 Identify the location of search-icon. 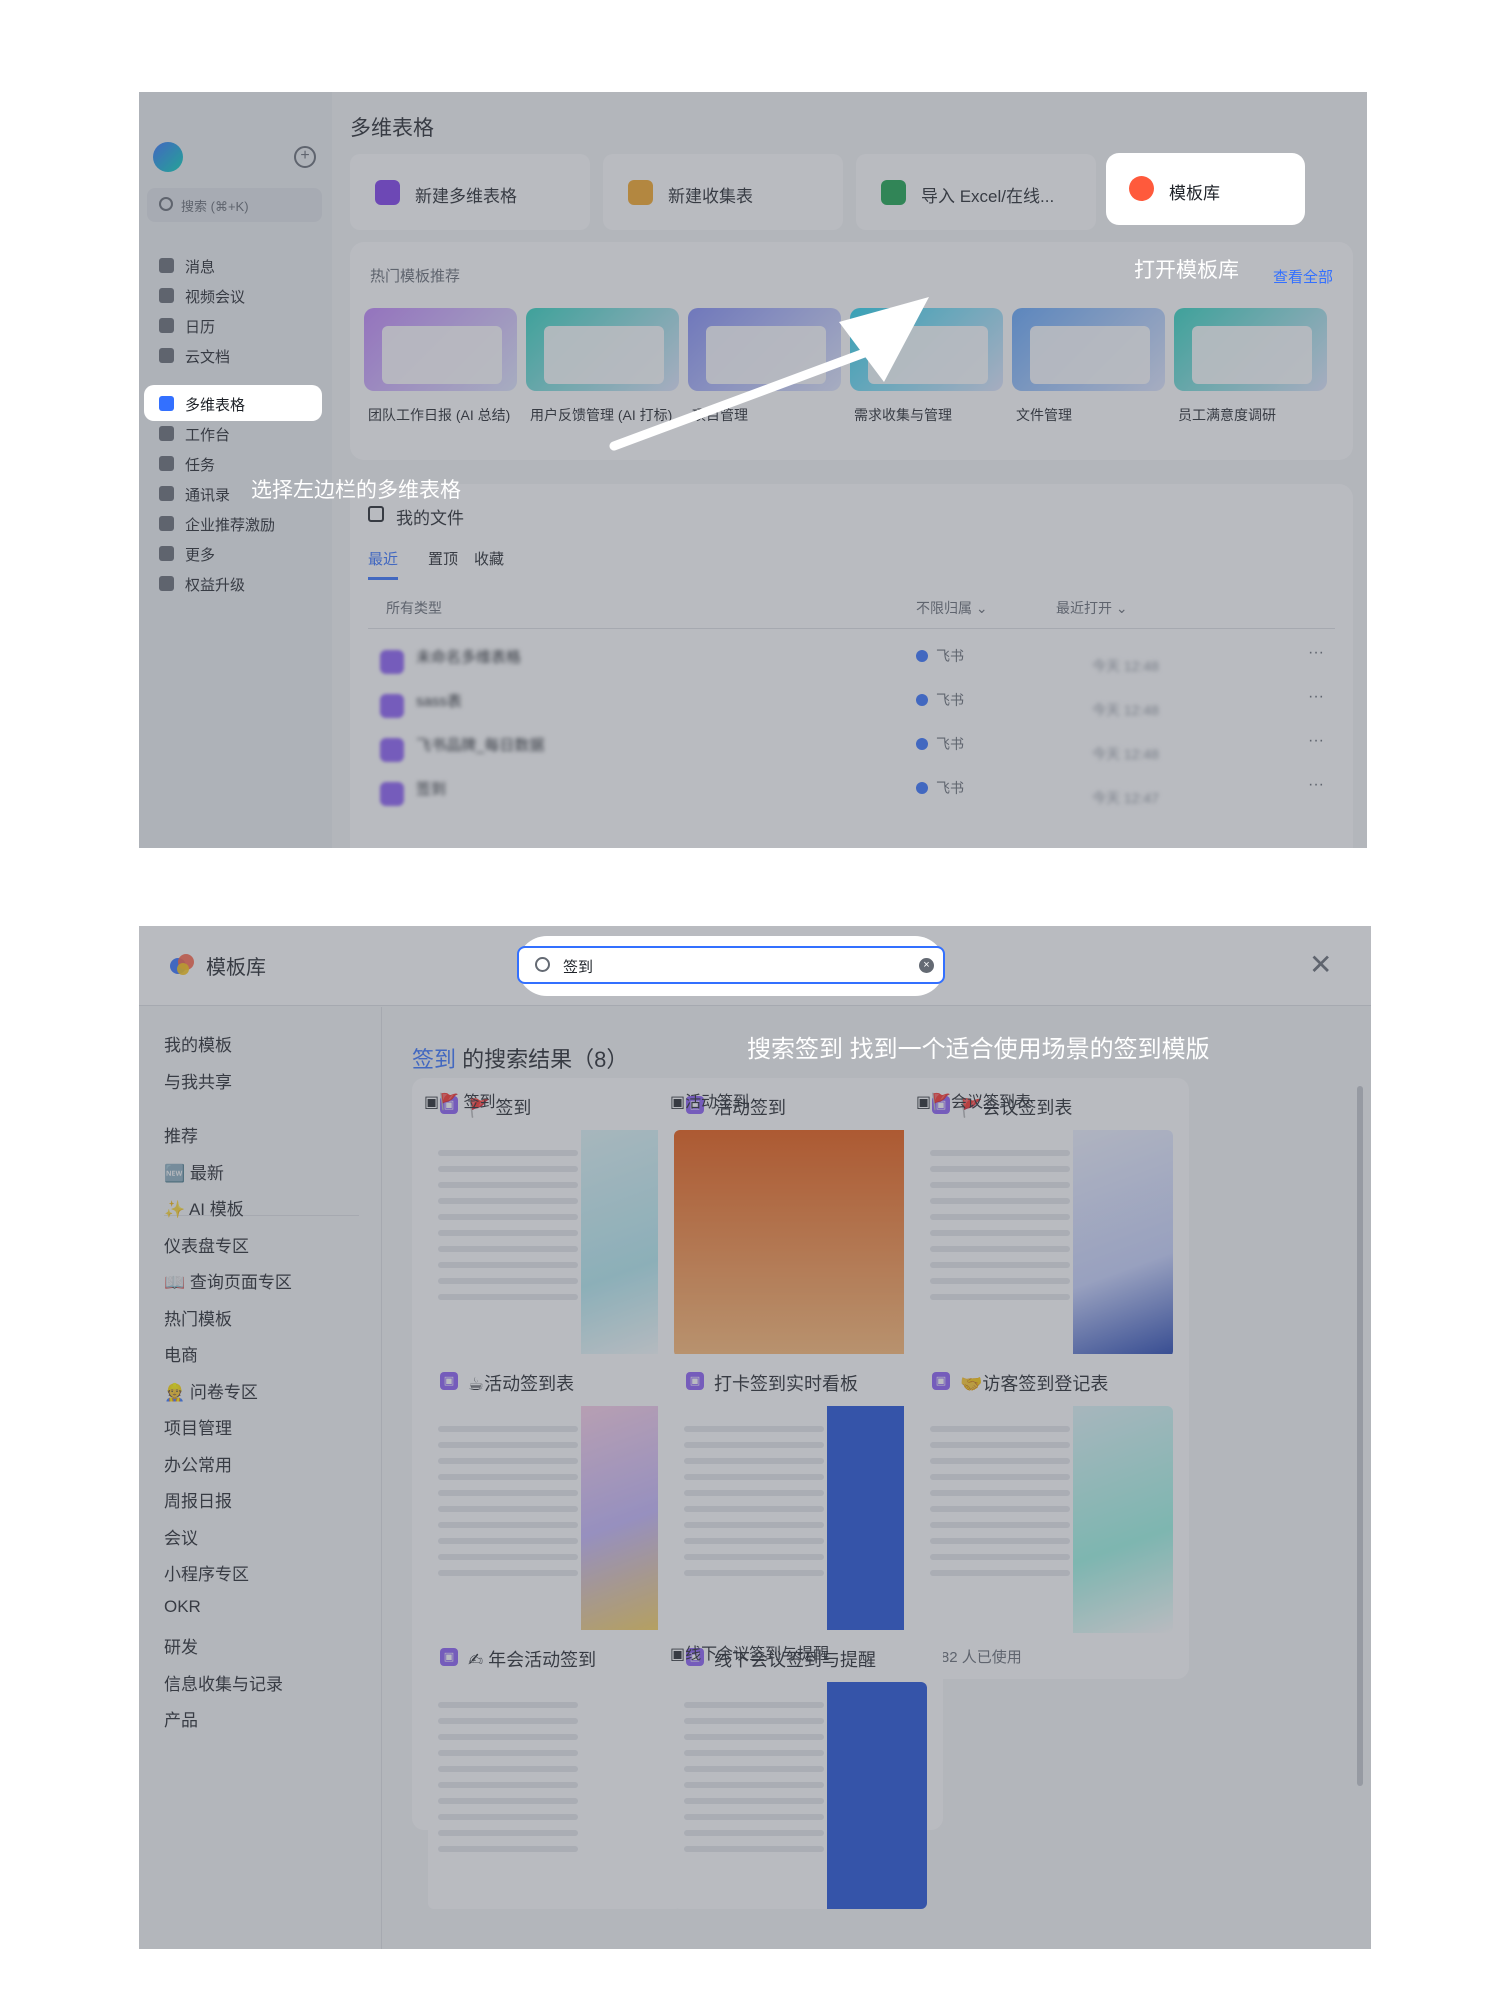
(542, 964).